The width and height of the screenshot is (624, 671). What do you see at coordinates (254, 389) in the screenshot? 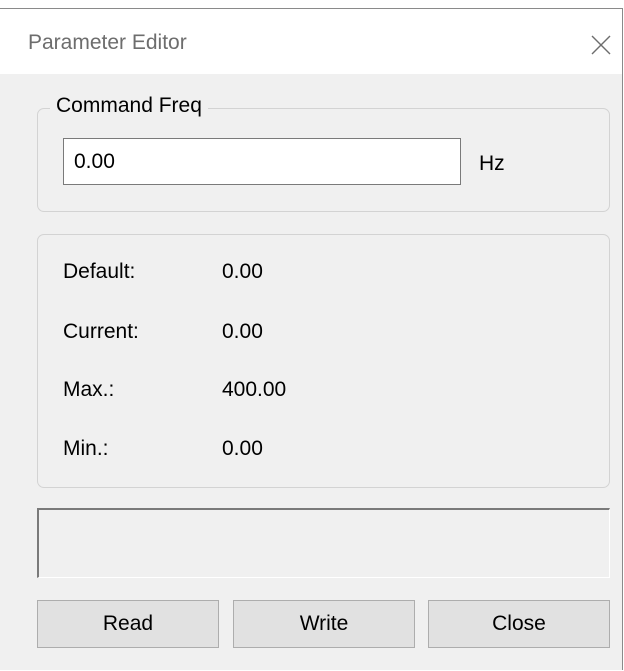
I see `max-value: 400.00` at bounding box center [254, 389].